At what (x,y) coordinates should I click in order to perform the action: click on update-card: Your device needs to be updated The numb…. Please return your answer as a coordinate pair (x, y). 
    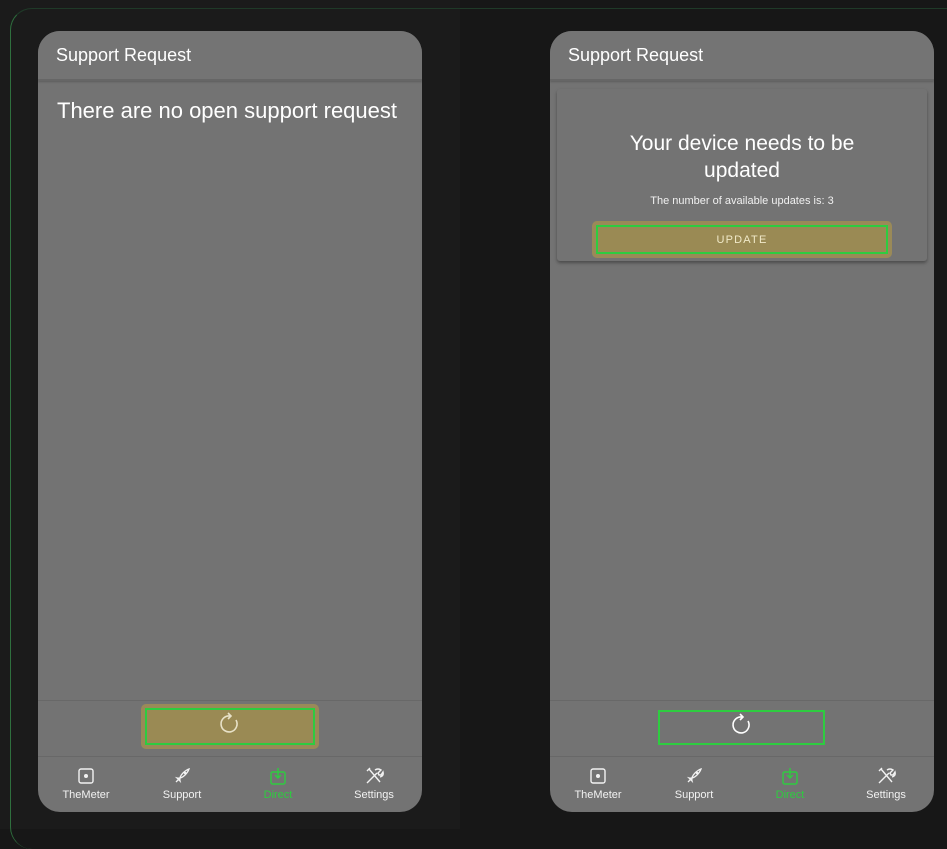
    Looking at the image, I should click on (742, 175).